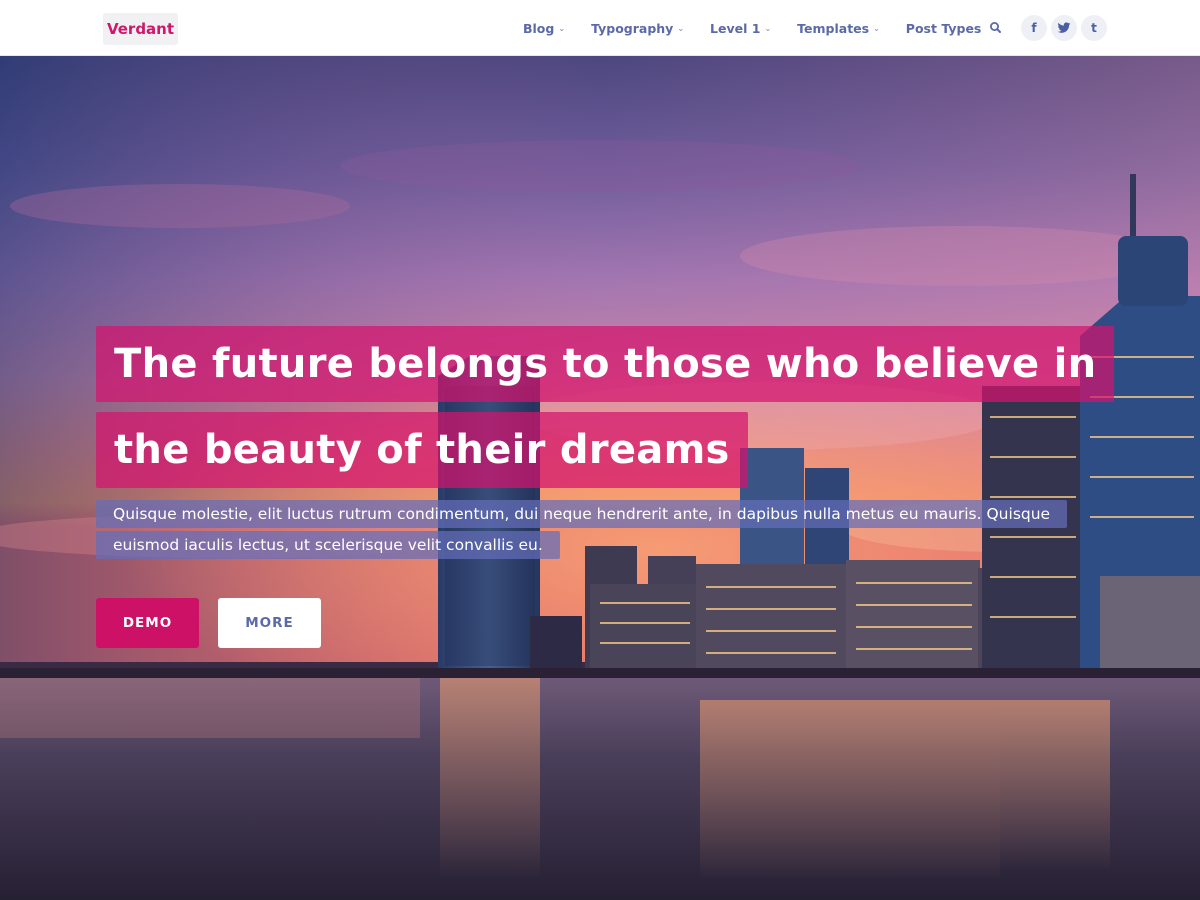 The height and width of the screenshot is (900, 1200). I want to click on nav-item-label: Level 1, so click(735, 28).